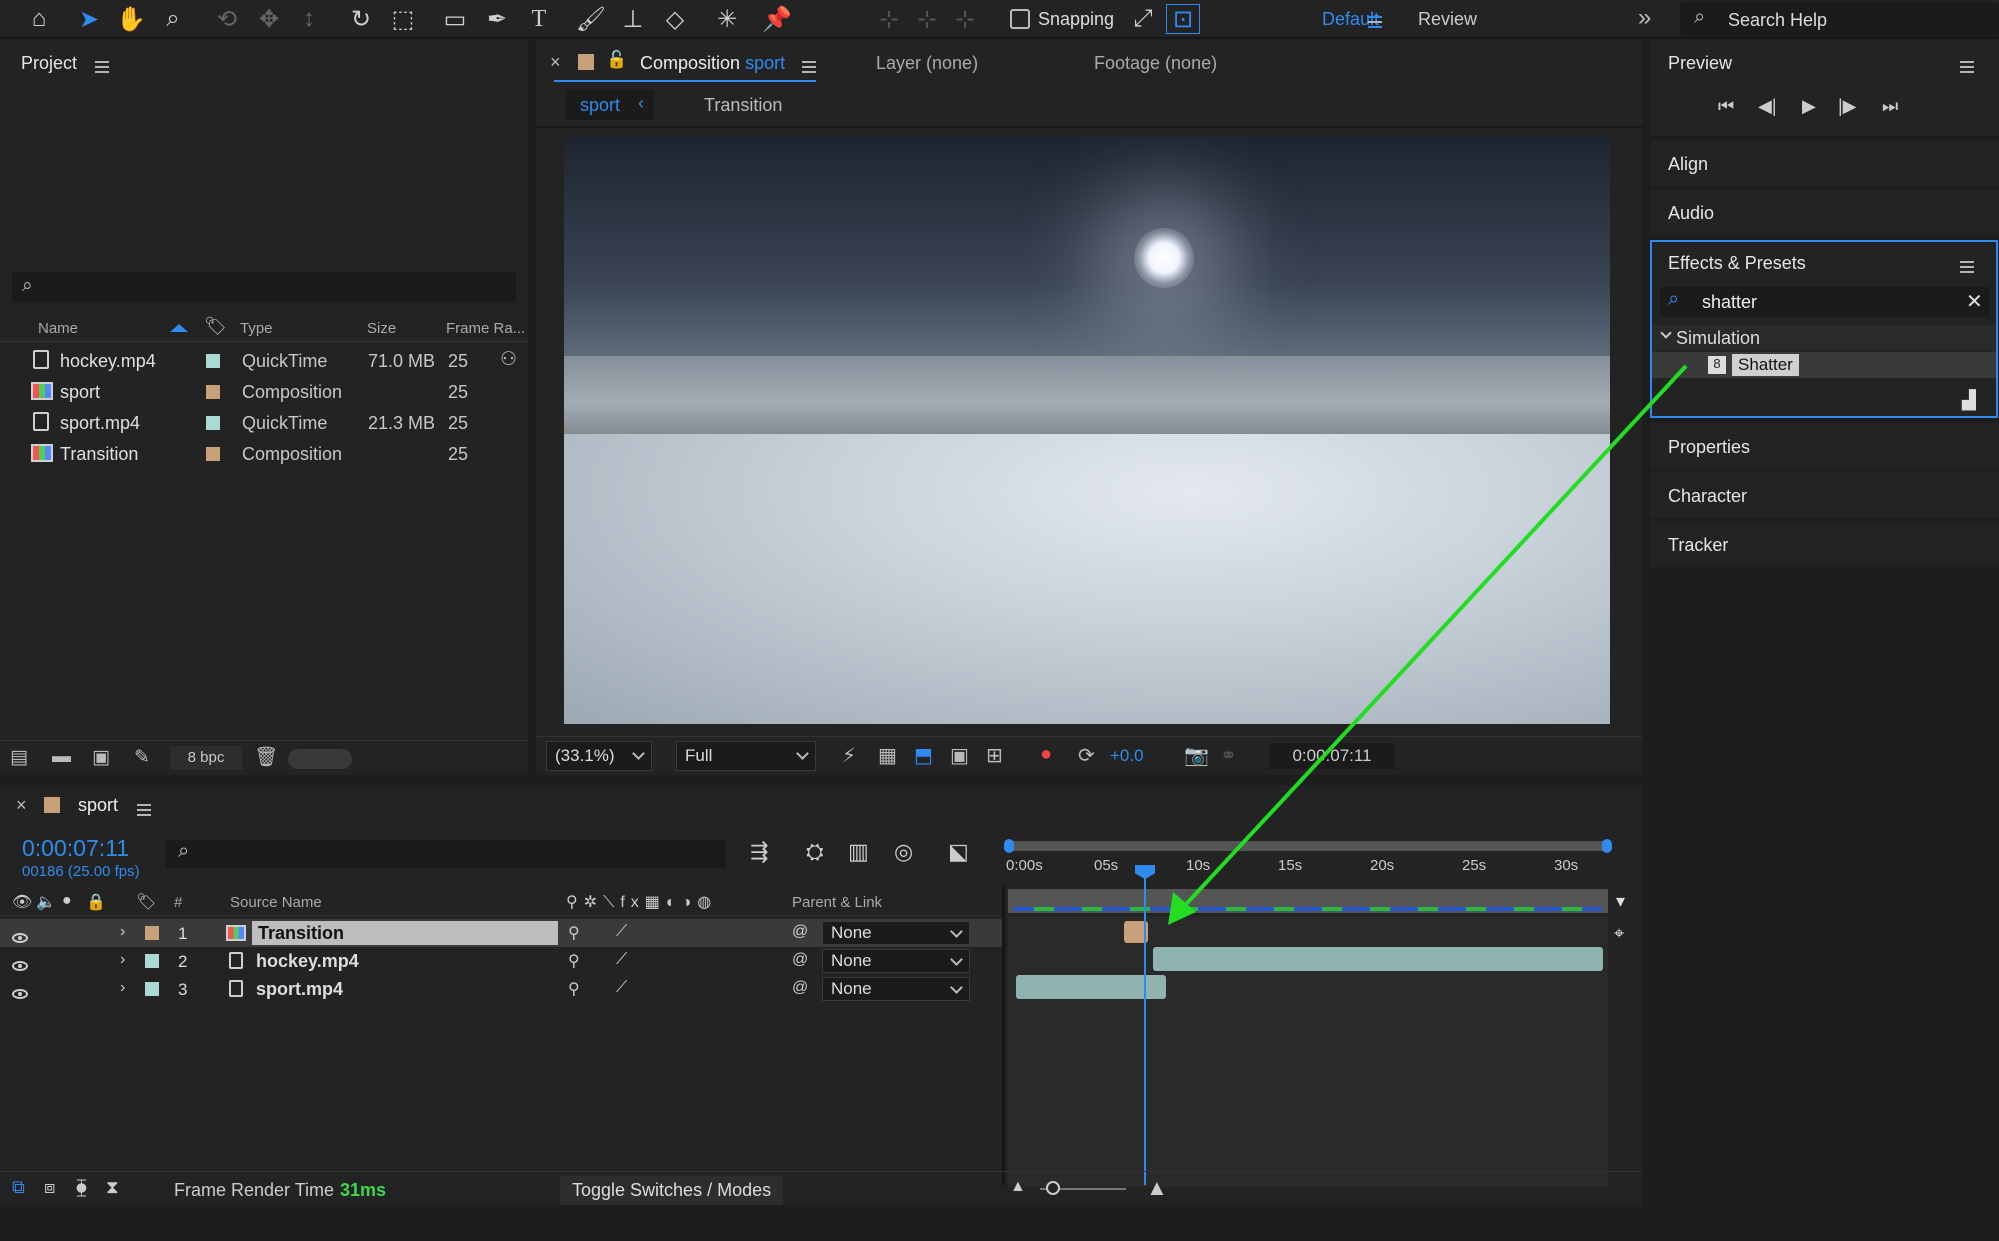  Describe the element at coordinates (179, 328) in the screenshot. I see `sort-ascending-icon` at that location.